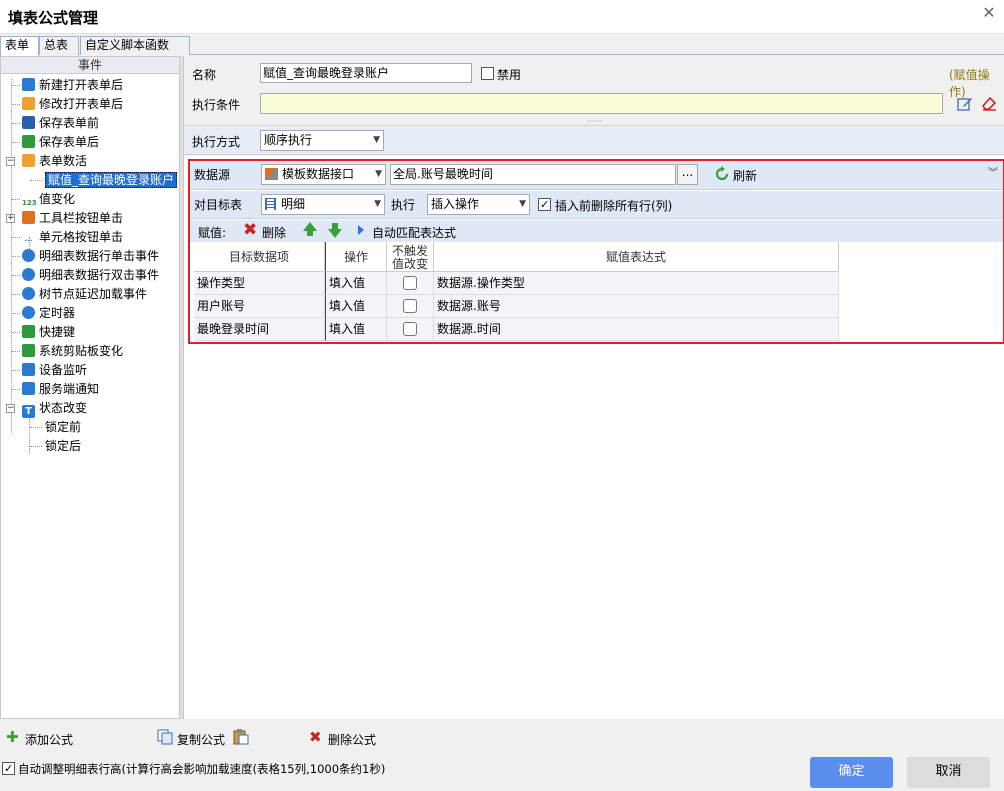 The height and width of the screenshot is (791, 1004). What do you see at coordinates (201, 739) in the screenshot?
I see `copy-formula-button: 复制公式` at bounding box center [201, 739].